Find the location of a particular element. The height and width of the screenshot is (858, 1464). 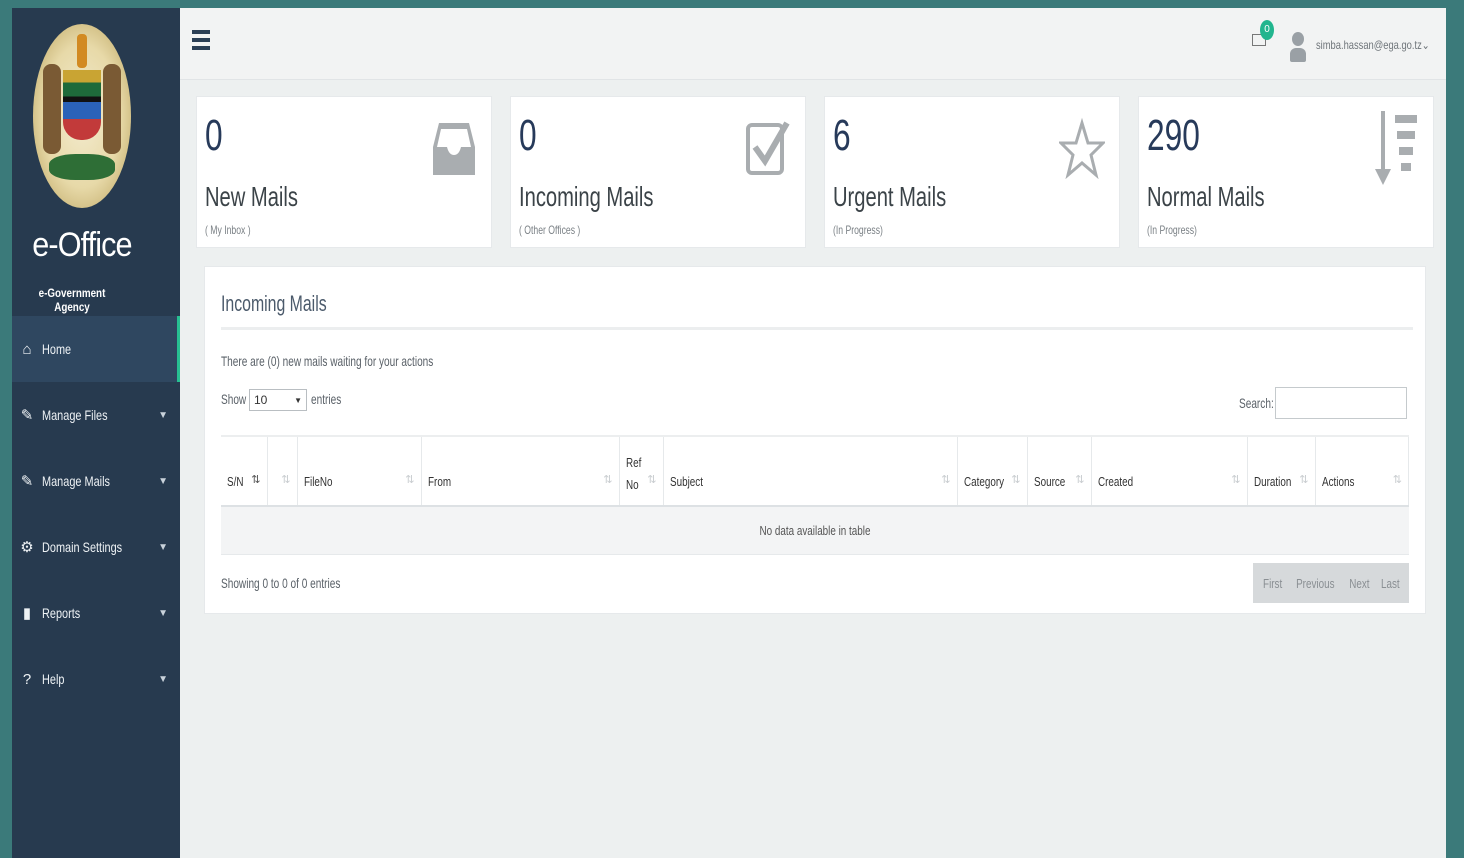

sidebar-item-manage-files: ✎ Manage Files ▼ is located at coordinates (96, 415).